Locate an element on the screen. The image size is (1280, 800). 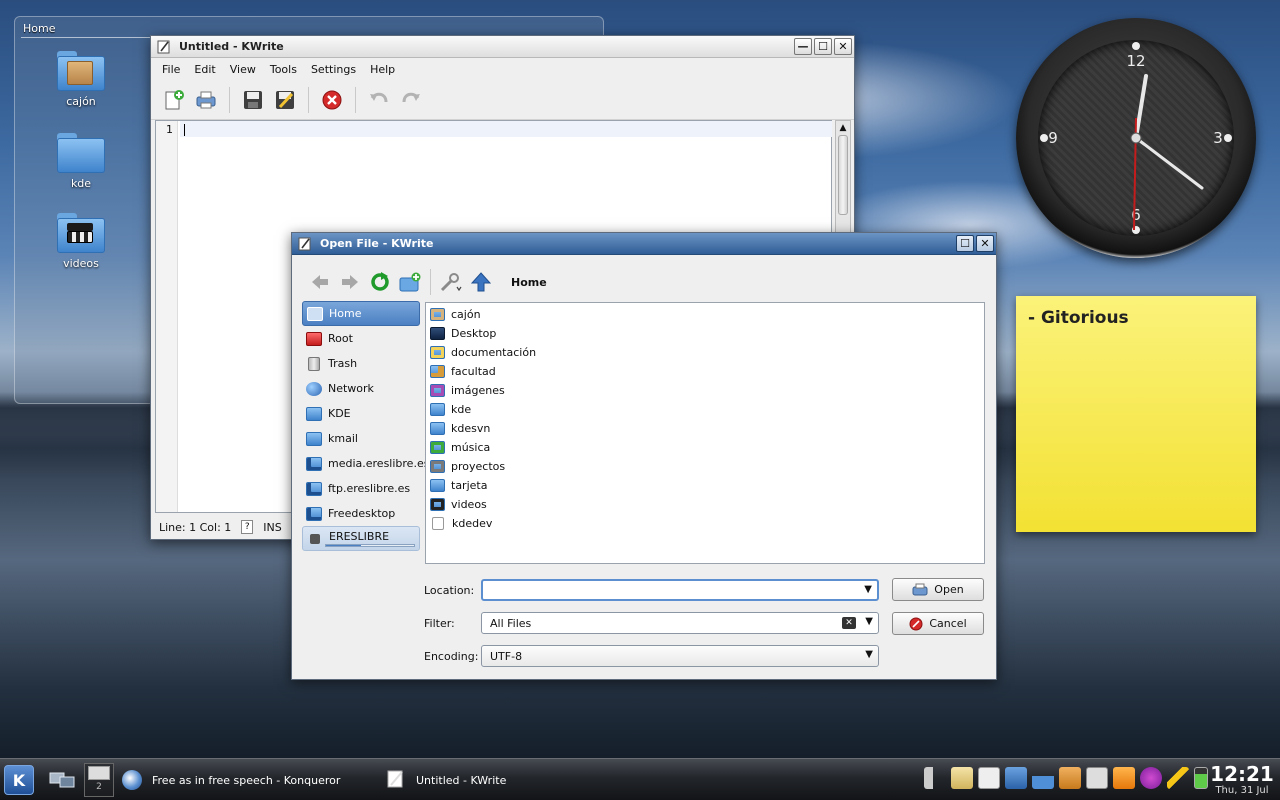
kwrite-titlebar: Untitled - KWrite — ☐ ✕ is located at coordinates (502, 47).